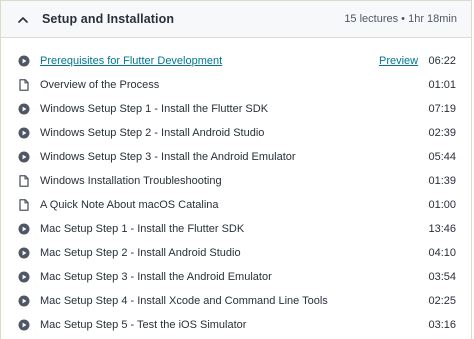 The image size is (474, 339). I want to click on lecture-duration: 01:00, so click(442, 205).